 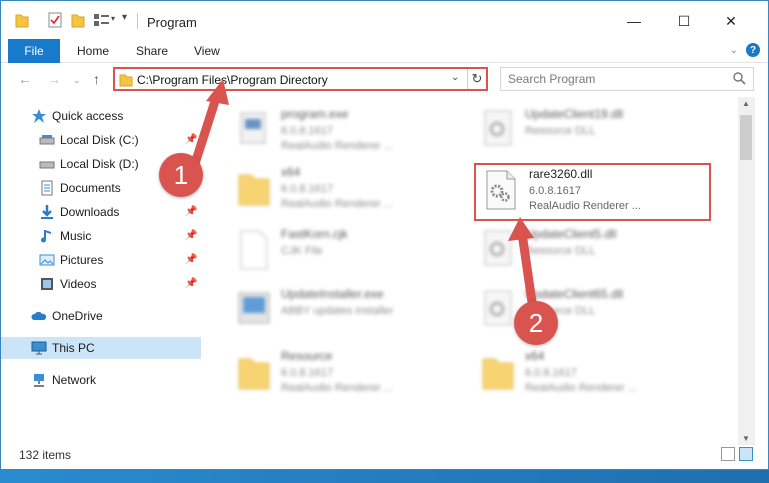 I want to click on arrow-1-head, so click(x=217, y=92).